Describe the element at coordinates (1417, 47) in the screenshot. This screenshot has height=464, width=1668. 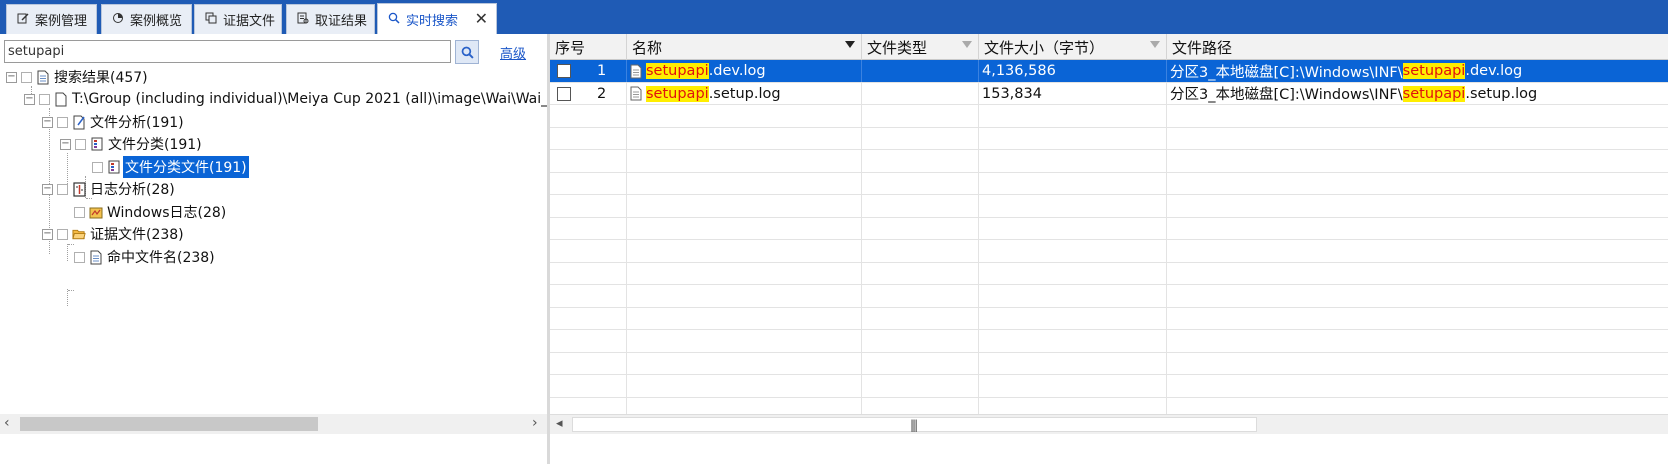
I see `column-header-file-path: 文件路径` at that location.